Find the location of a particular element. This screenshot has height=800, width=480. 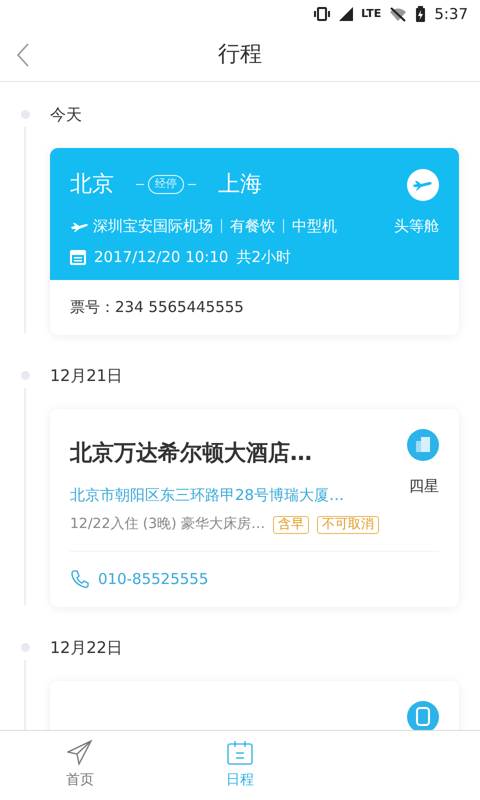

flight-duration: 共2小时 is located at coordinates (263, 257).